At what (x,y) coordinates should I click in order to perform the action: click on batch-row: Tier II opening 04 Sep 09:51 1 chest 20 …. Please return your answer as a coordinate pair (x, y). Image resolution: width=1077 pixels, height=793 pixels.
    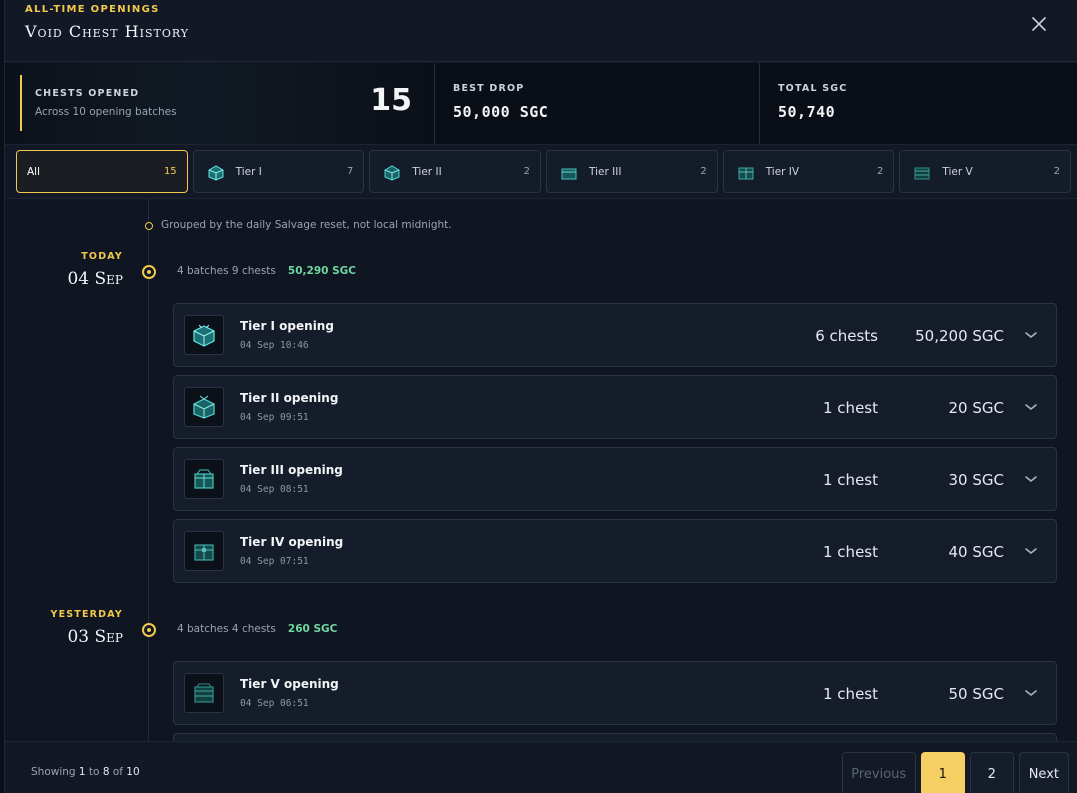
    Looking at the image, I should click on (615, 407).